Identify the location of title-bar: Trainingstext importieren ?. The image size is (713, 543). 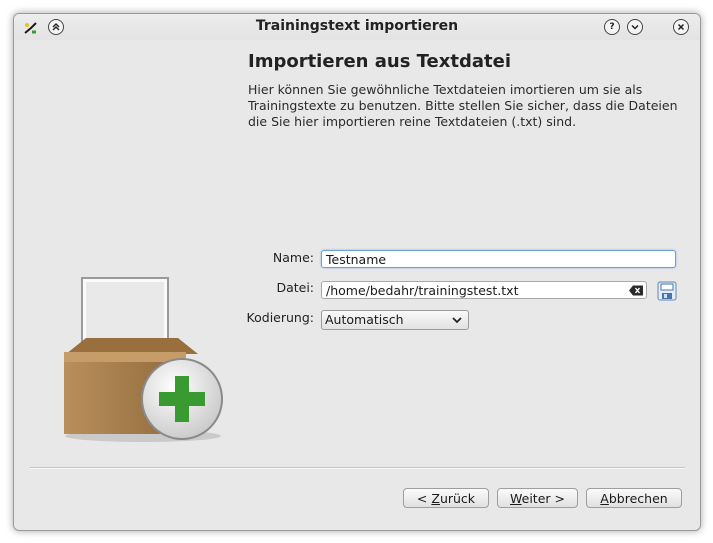
(357, 27).